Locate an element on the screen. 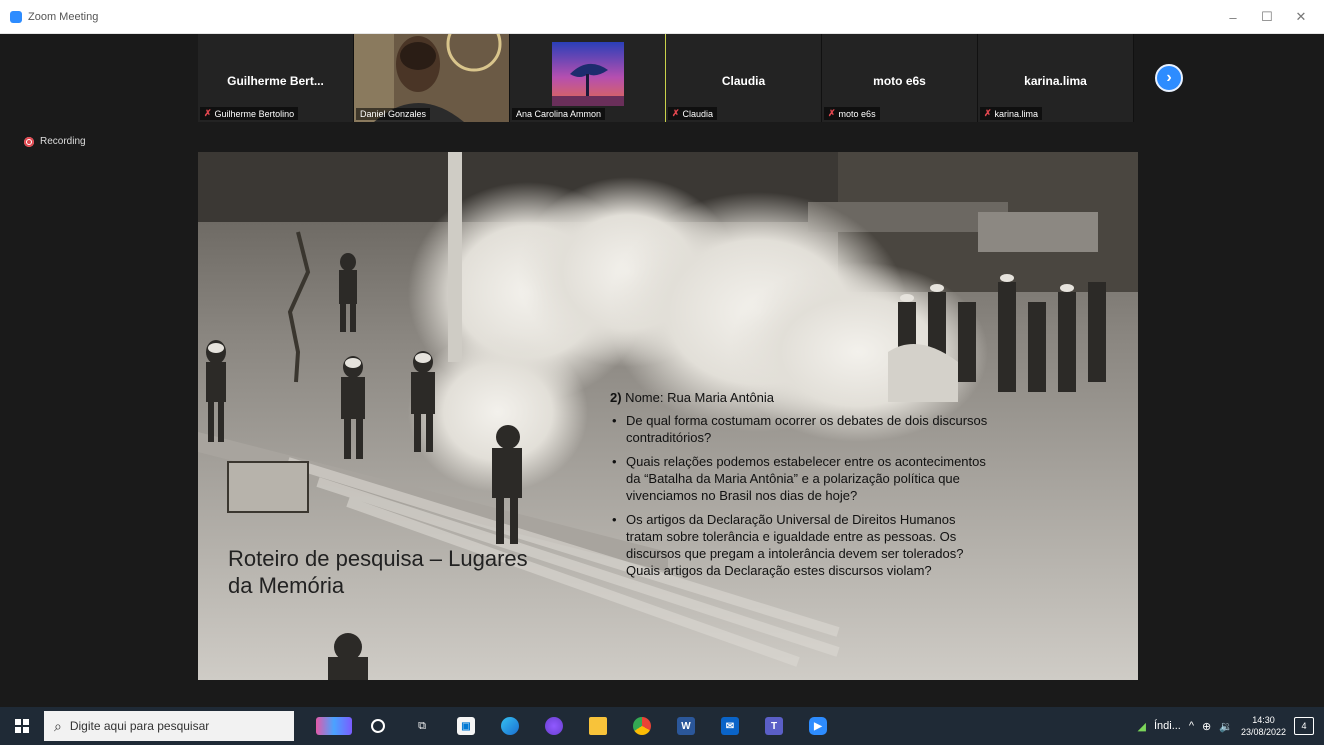 The height and width of the screenshot is (745, 1324). store-icon: ▣ is located at coordinates (466, 726).